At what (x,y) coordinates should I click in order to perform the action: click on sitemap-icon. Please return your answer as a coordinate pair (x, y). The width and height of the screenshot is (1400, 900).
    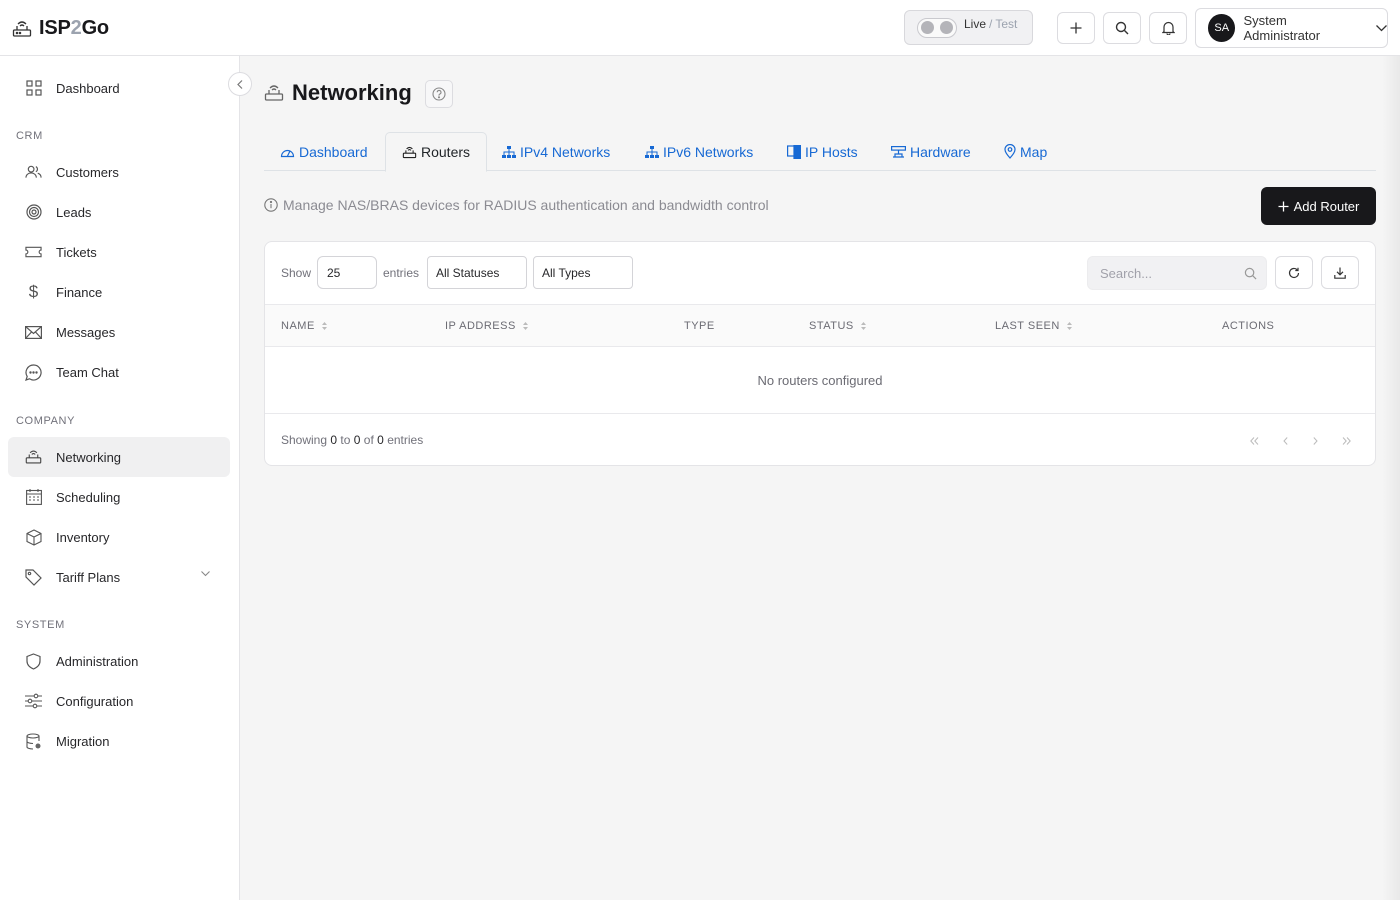
    Looking at the image, I should click on (652, 151).